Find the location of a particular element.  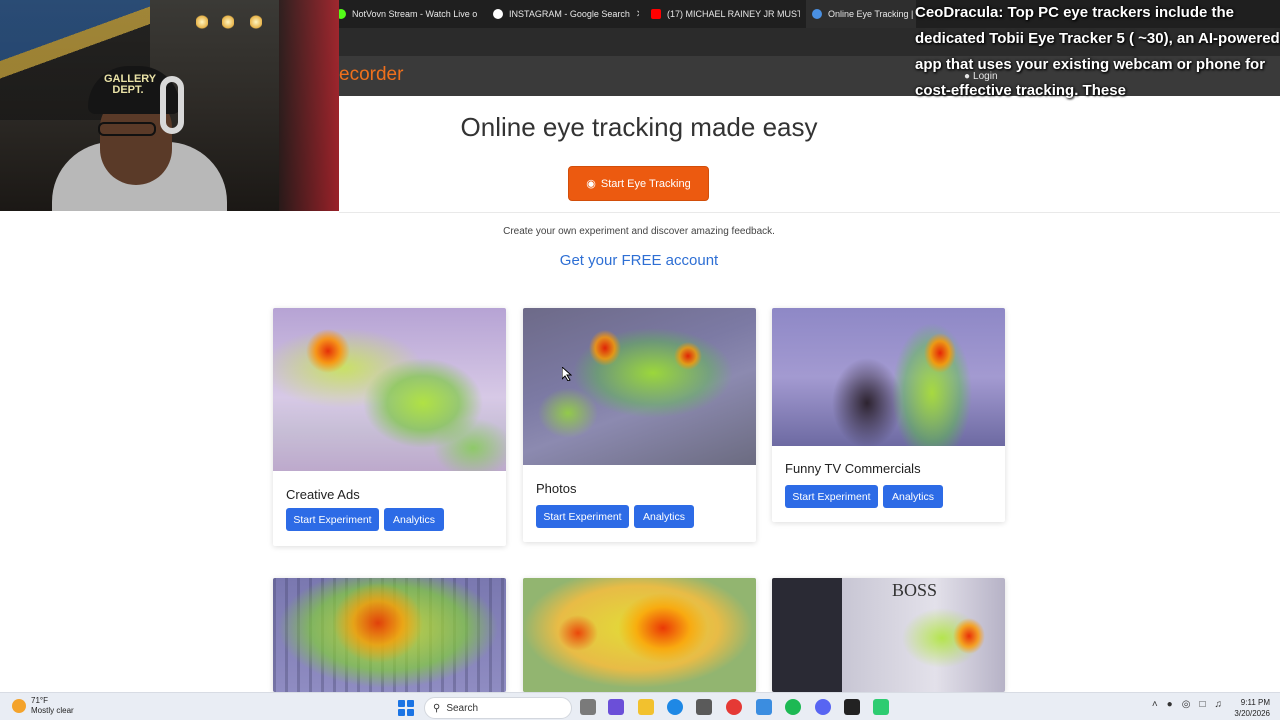

chevron-up-icon: ˄ is located at coordinates (1155, 704).